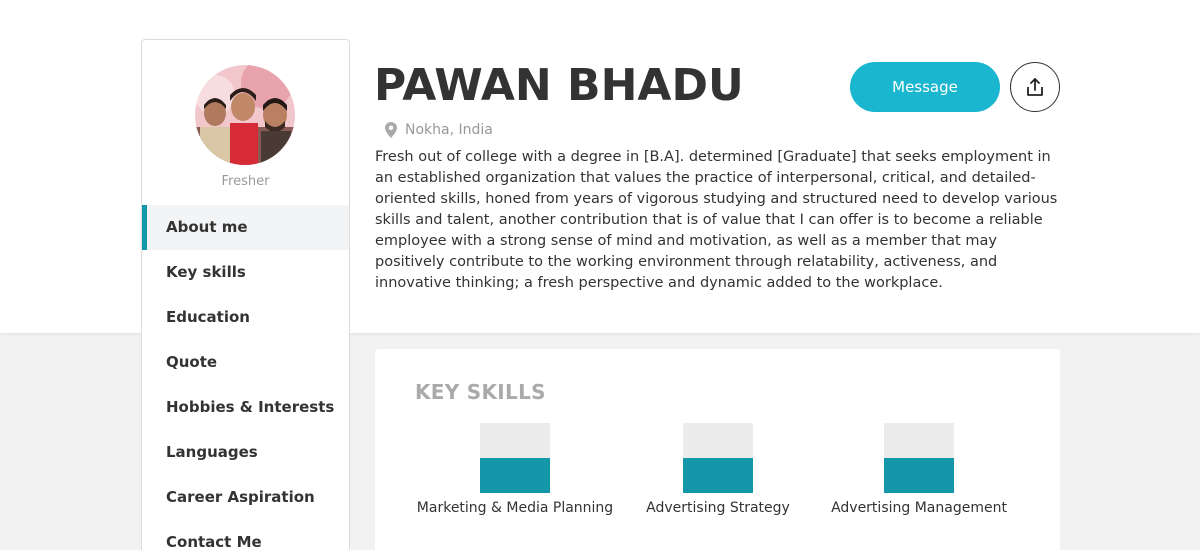 The height and width of the screenshot is (550, 1200). What do you see at coordinates (925, 87) in the screenshot?
I see `message-button: Message` at bounding box center [925, 87].